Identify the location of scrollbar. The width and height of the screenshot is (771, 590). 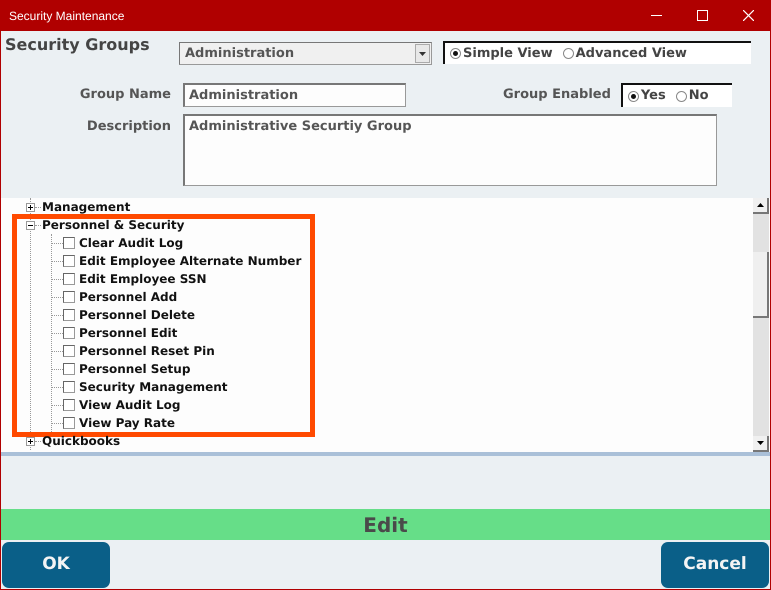
(761, 325).